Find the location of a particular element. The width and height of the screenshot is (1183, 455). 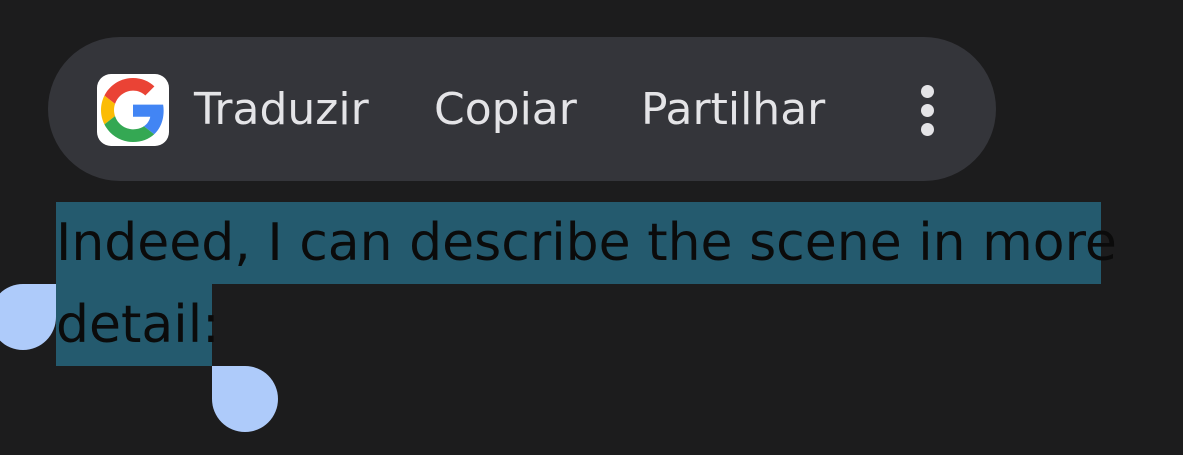

copy-button: Copiar is located at coordinates (505, 110).